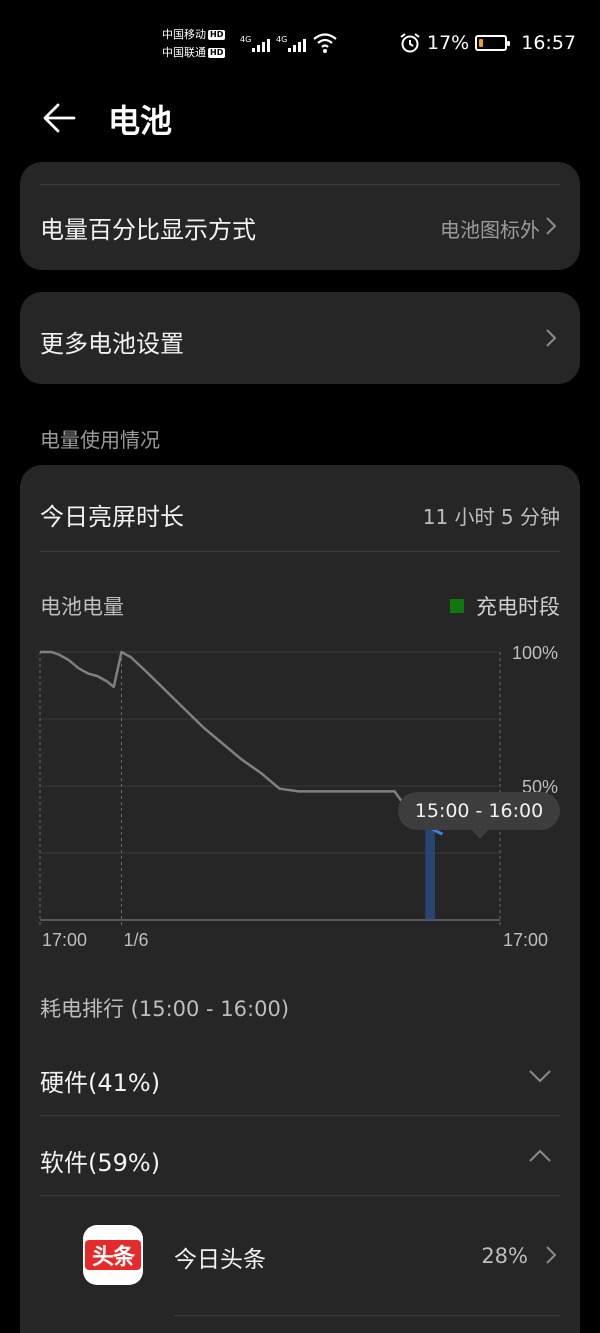 This screenshot has width=600, height=1333. I want to click on battery-percent: 17%, so click(448, 43).